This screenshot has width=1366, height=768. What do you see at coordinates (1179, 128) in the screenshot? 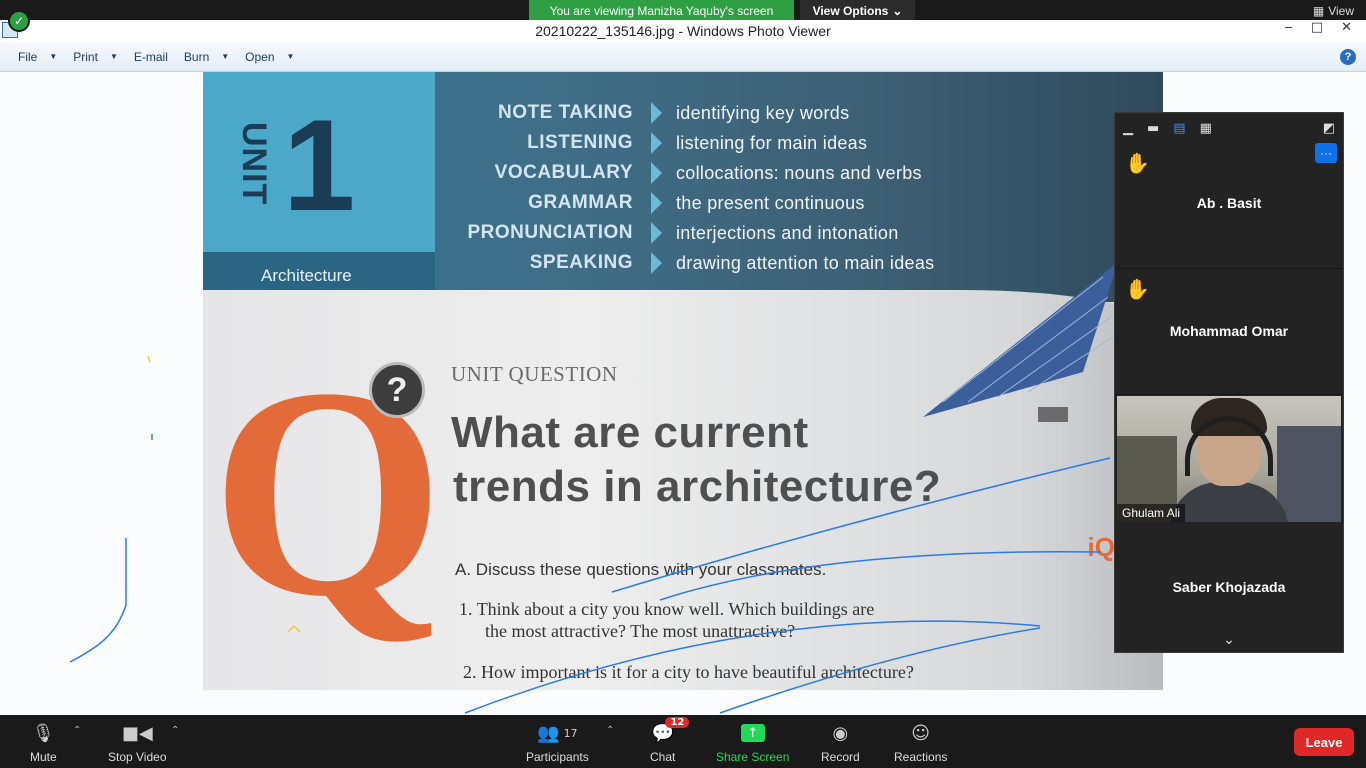
I see `speaker-view-icon: ▤` at bounding box center [1179, 128].